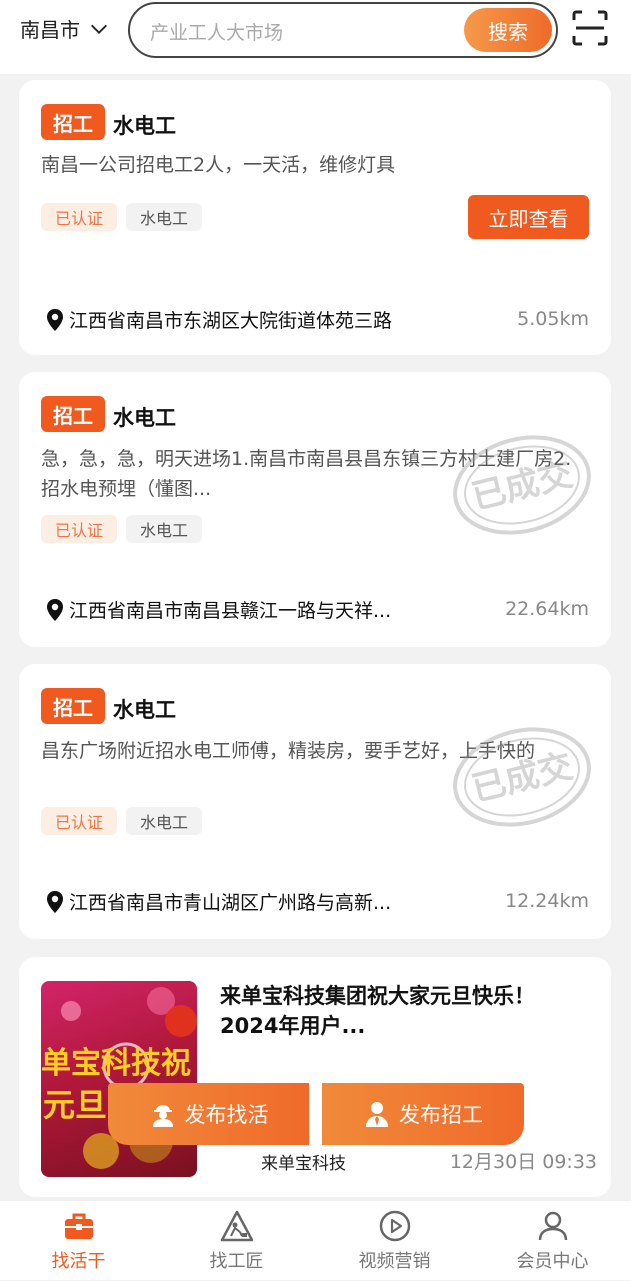 The height and width of the screenshot is (1281, 631). I want to click on boss-icon, so click(377, 1114).